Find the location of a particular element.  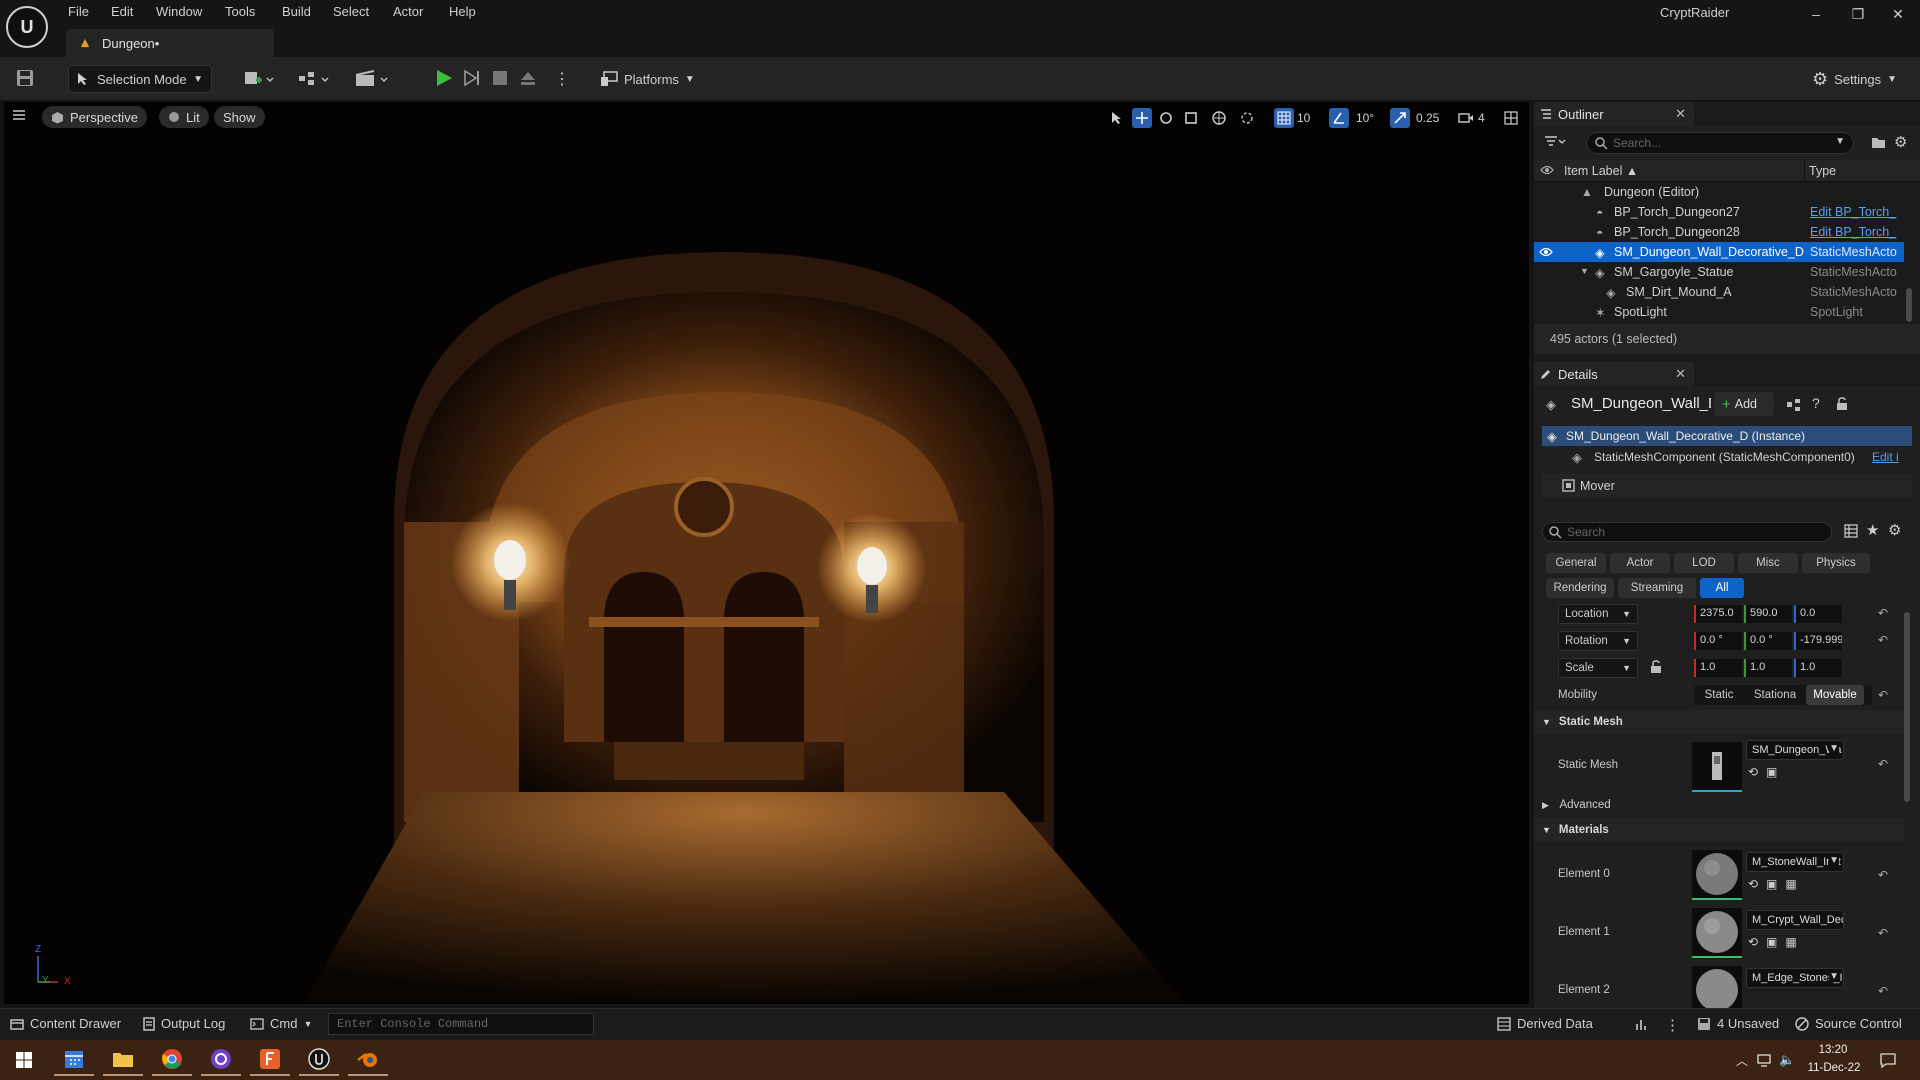

outliner-search-input: Search... ▼ is located at coordinates (1720, 143).